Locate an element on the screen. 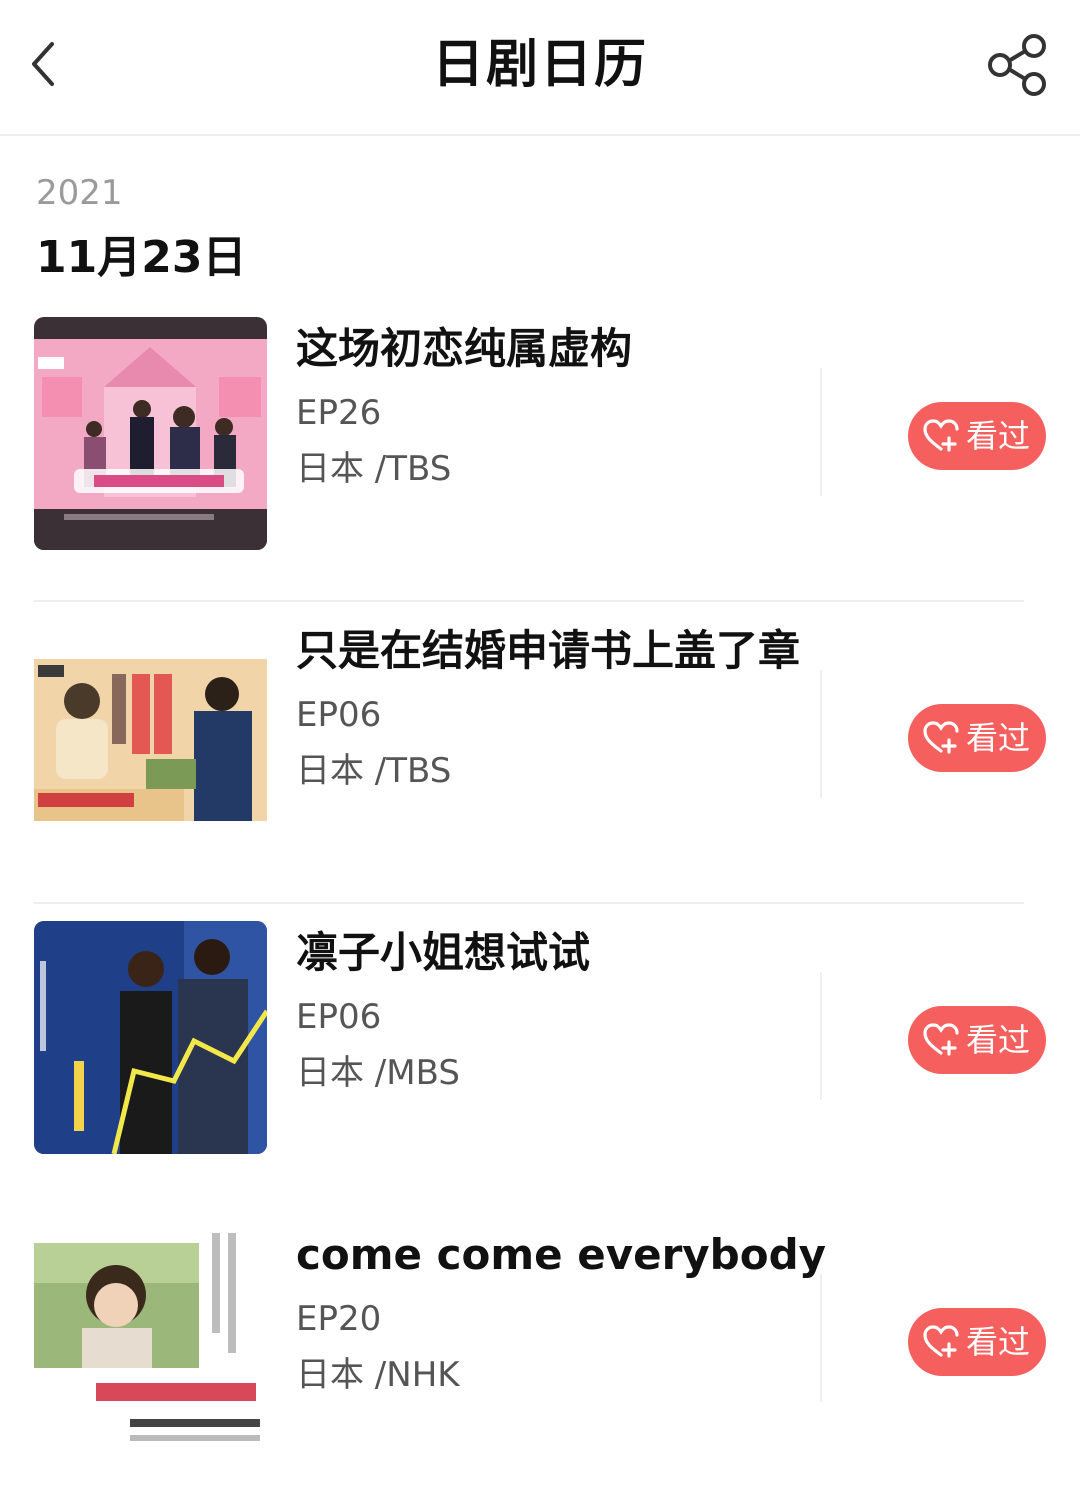 This screenshot has height=1508, width=1080. year-label: 2021 is located at coordinates (79, 193).